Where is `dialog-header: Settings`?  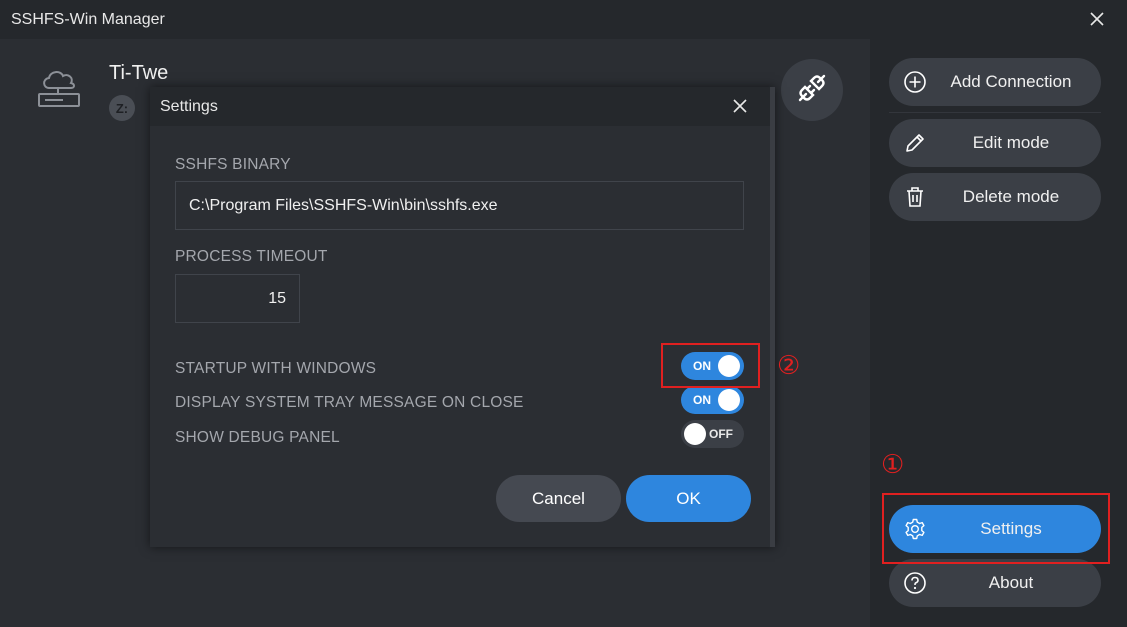 dialog-header: Settings is located at coordinates (462, 106).